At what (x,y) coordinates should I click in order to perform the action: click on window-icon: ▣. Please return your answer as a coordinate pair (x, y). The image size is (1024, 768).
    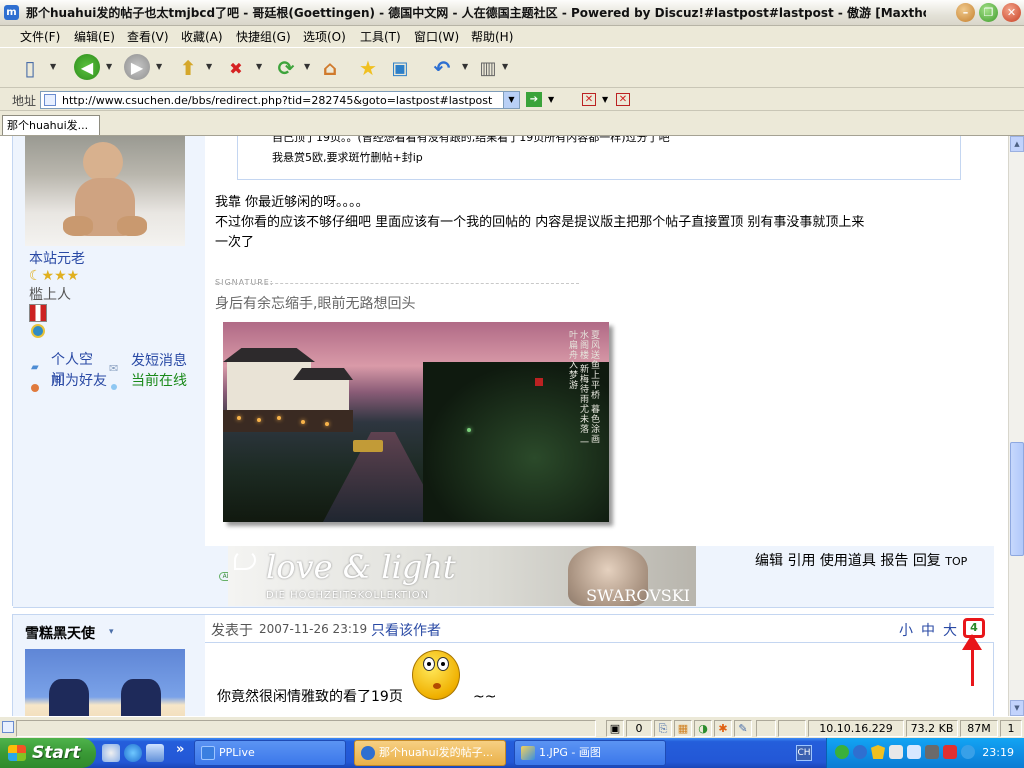
    Looking at the image, I should click on (400, 68).